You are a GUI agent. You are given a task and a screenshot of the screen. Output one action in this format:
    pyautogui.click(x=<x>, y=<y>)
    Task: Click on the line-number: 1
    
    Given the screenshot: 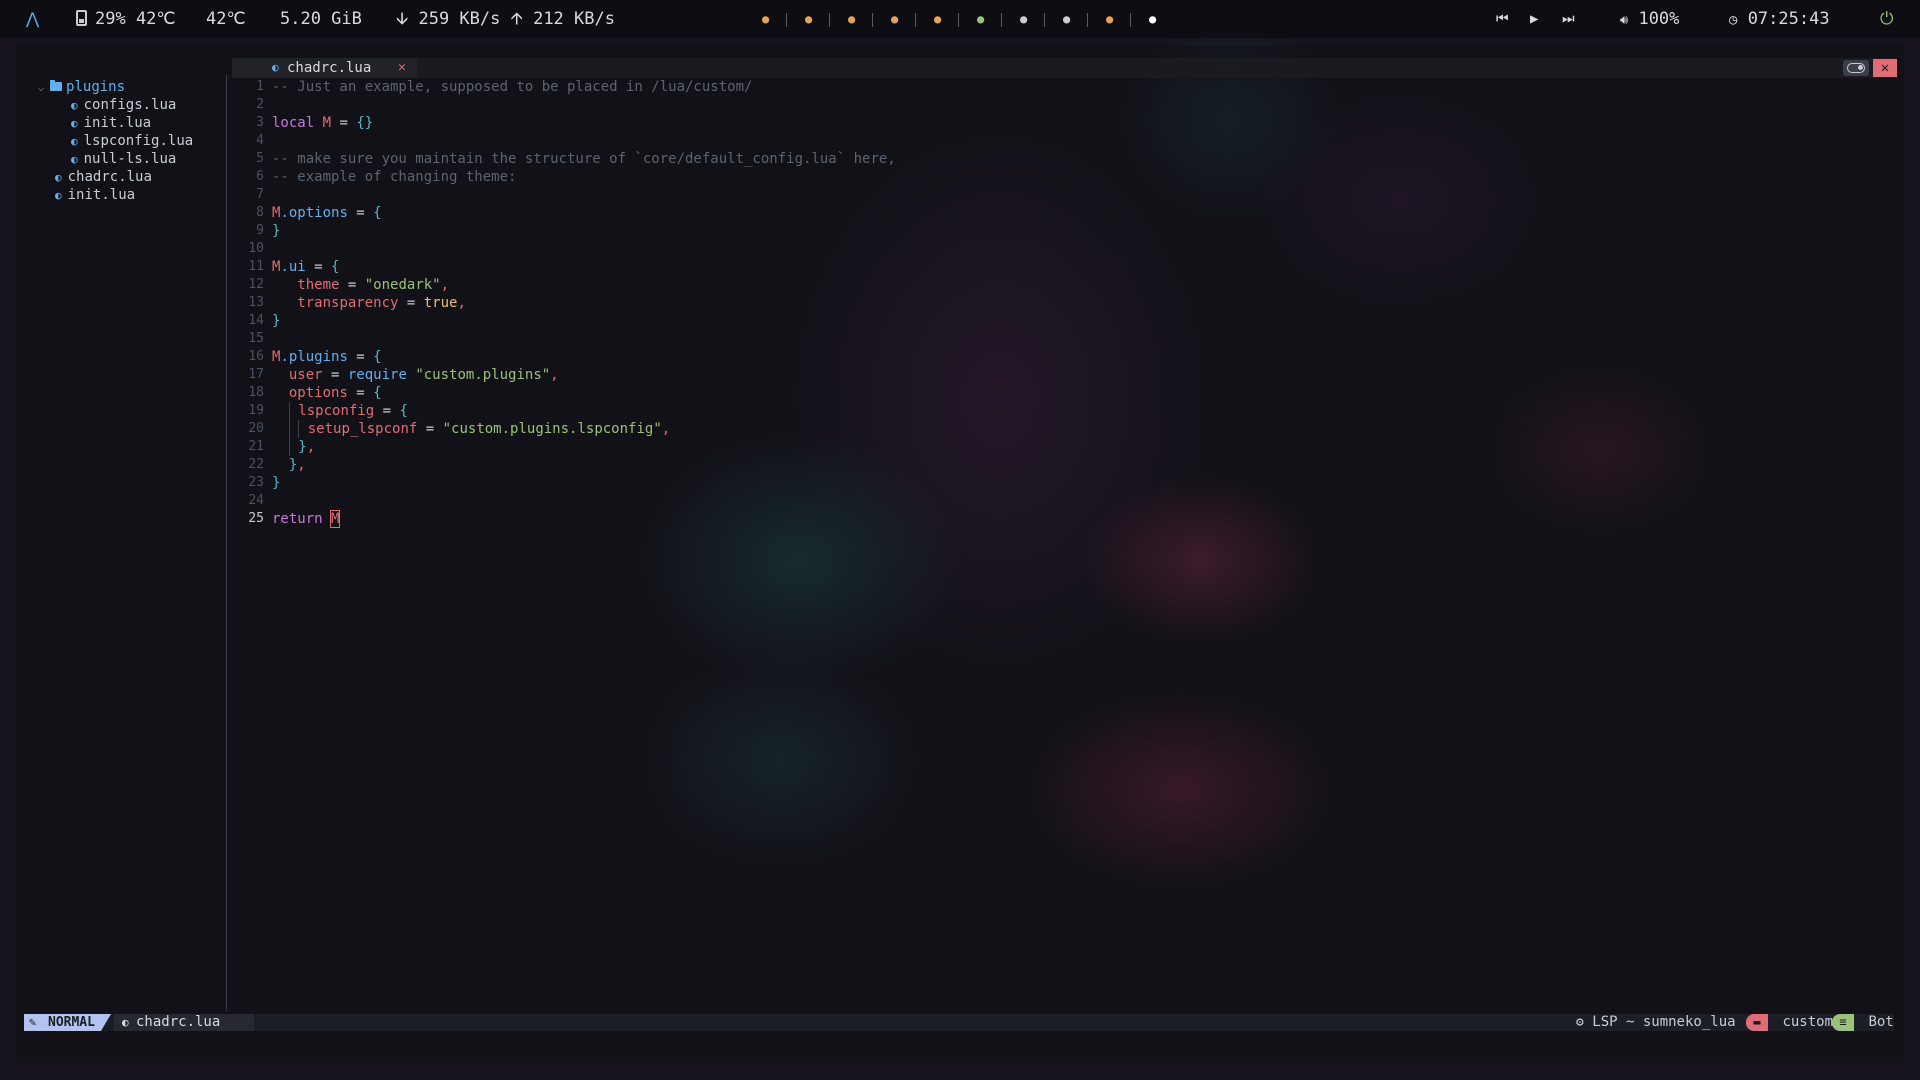 What is the action you would take?
    pyautogui.click(x=260, y=86)
    